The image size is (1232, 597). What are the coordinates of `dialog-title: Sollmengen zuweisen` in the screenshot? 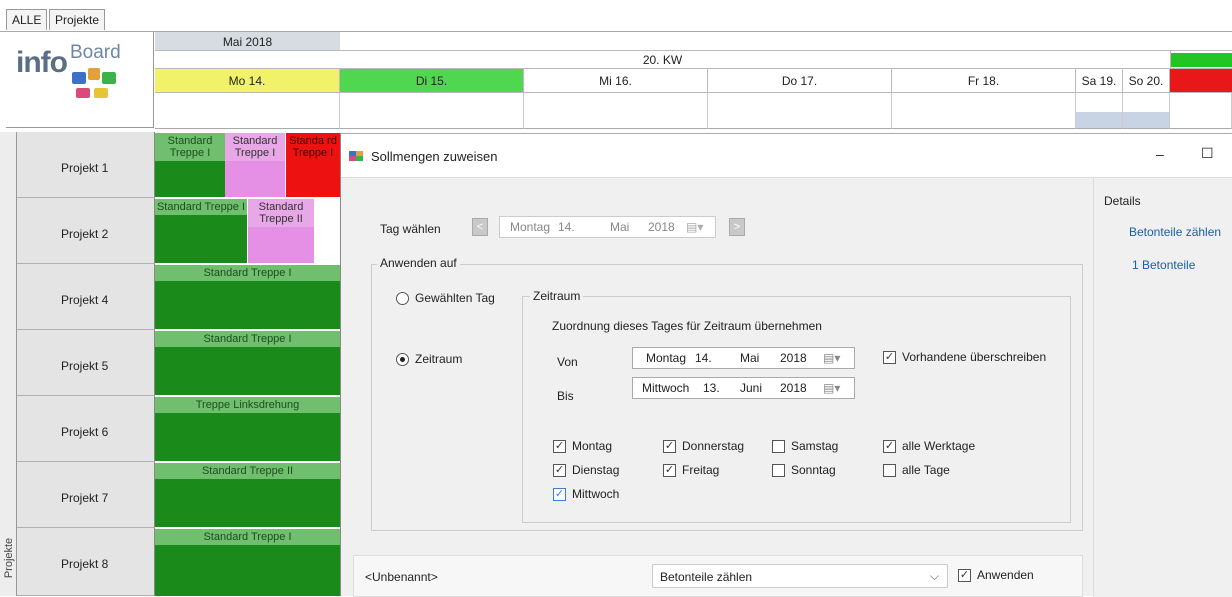 It's located at (434, 156).